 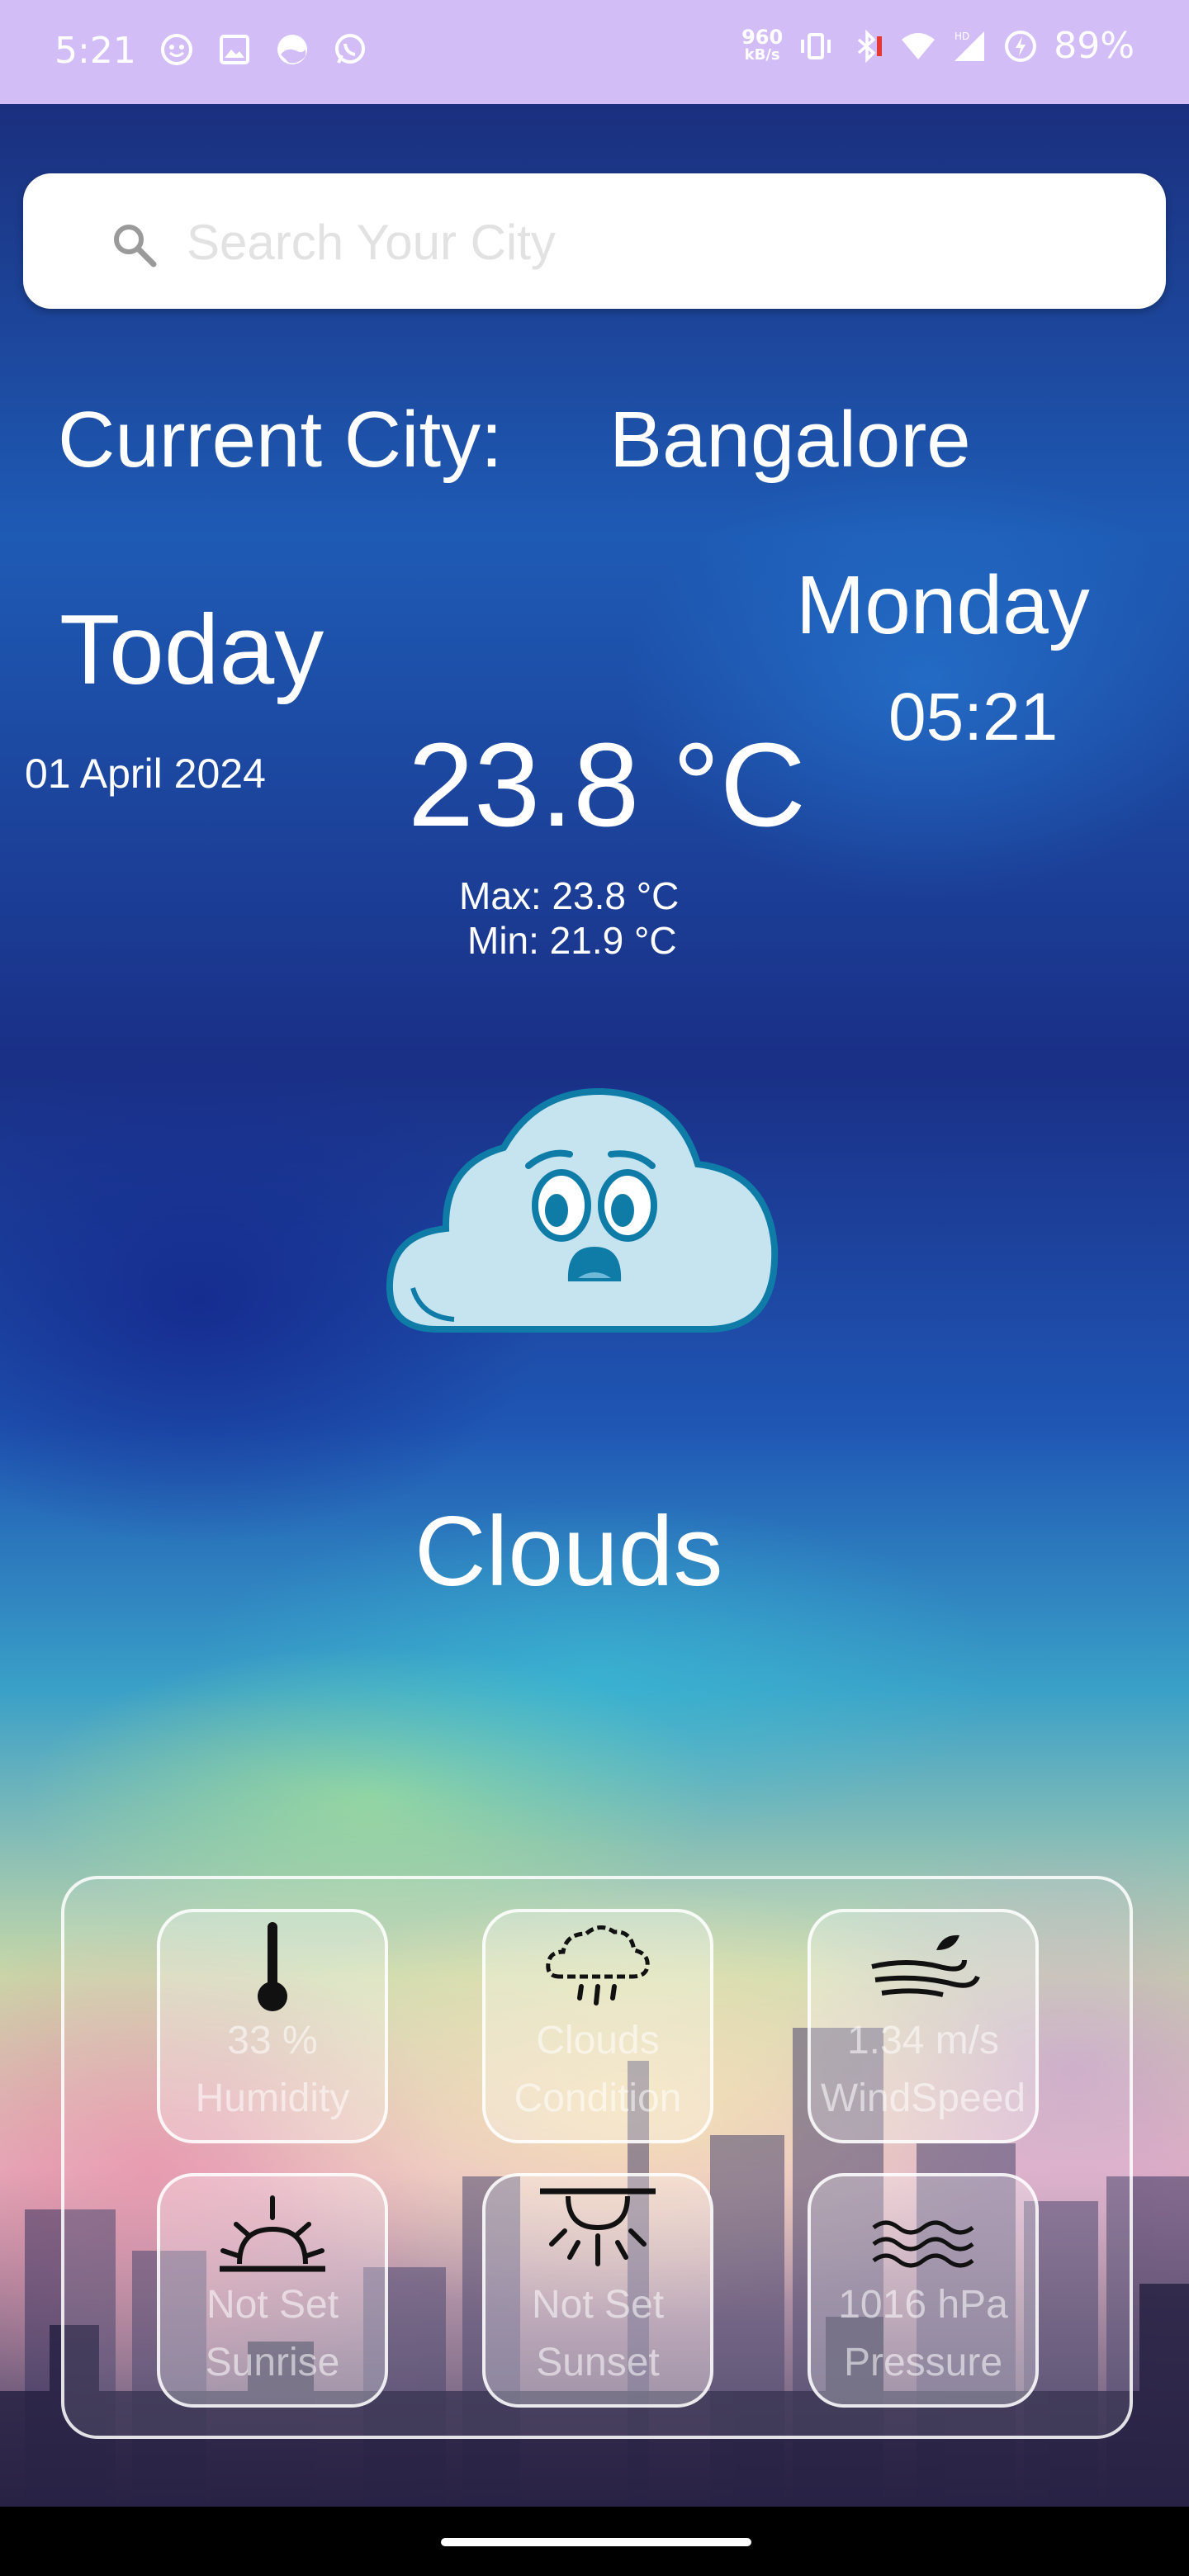 What do you see at coordinates (870, 46) in the screenshot?
I see `bluetooth-icon` at bounding box center [870, 46].